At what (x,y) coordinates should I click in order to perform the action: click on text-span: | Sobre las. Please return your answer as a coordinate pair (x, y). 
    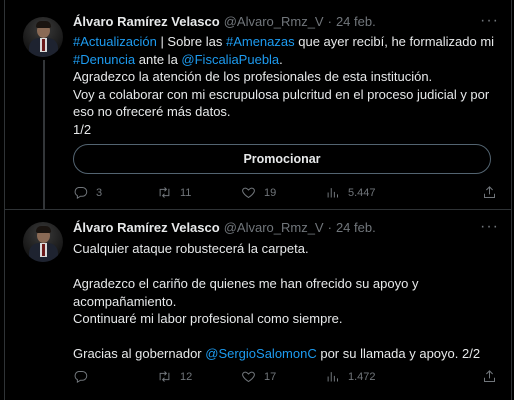
    Looking at the image, I should click on (191, 41).